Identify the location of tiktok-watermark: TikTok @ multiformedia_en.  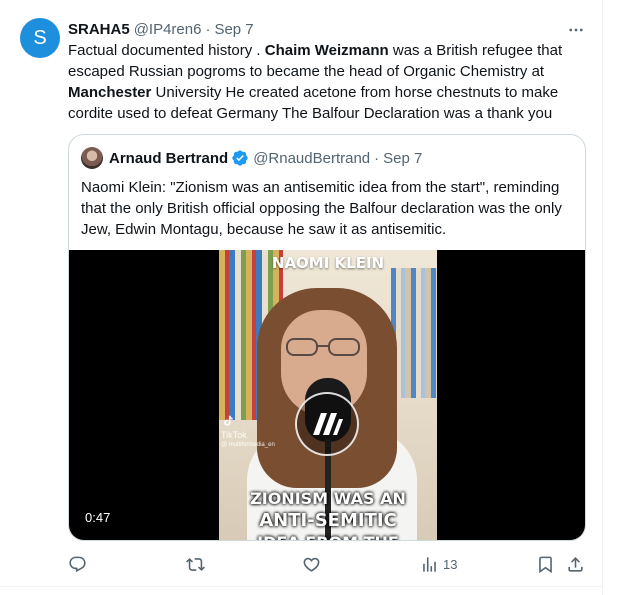
(248, 432).